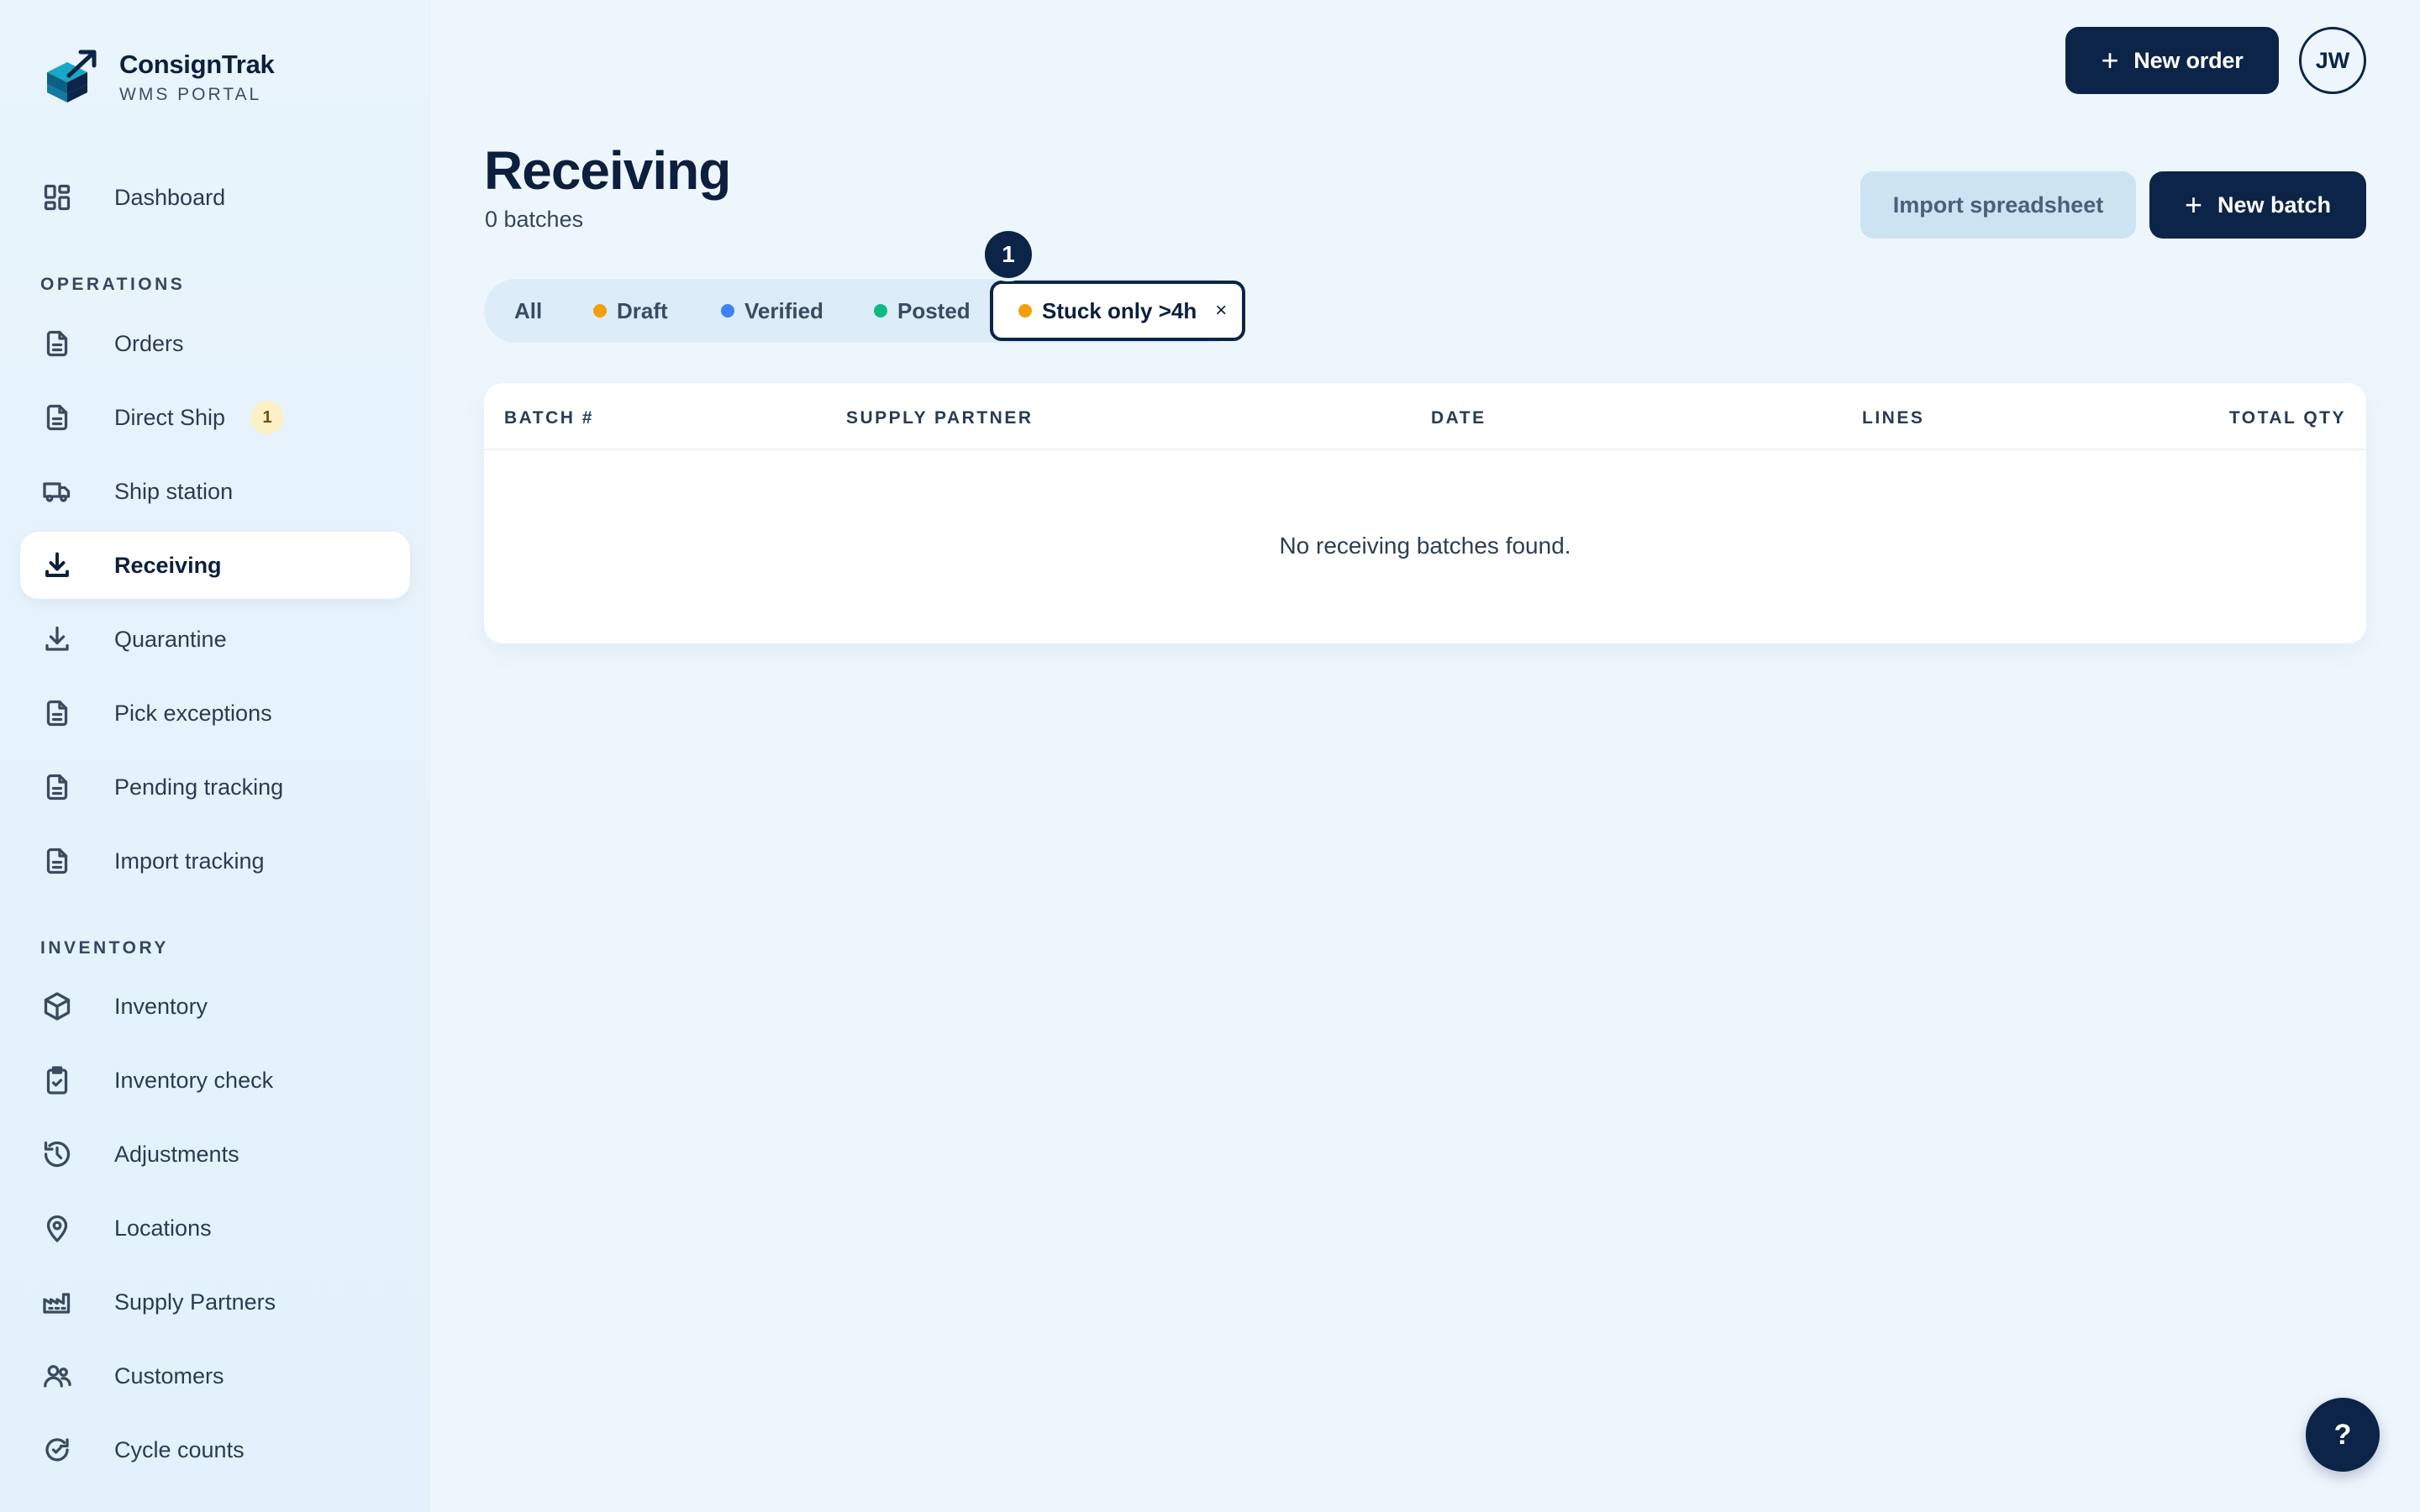 This screenshot has width=2420, height=1512. Describe the element at coordinates (934, 310) in the screenshot. I see `filter-tab-label: Posted` at that location.